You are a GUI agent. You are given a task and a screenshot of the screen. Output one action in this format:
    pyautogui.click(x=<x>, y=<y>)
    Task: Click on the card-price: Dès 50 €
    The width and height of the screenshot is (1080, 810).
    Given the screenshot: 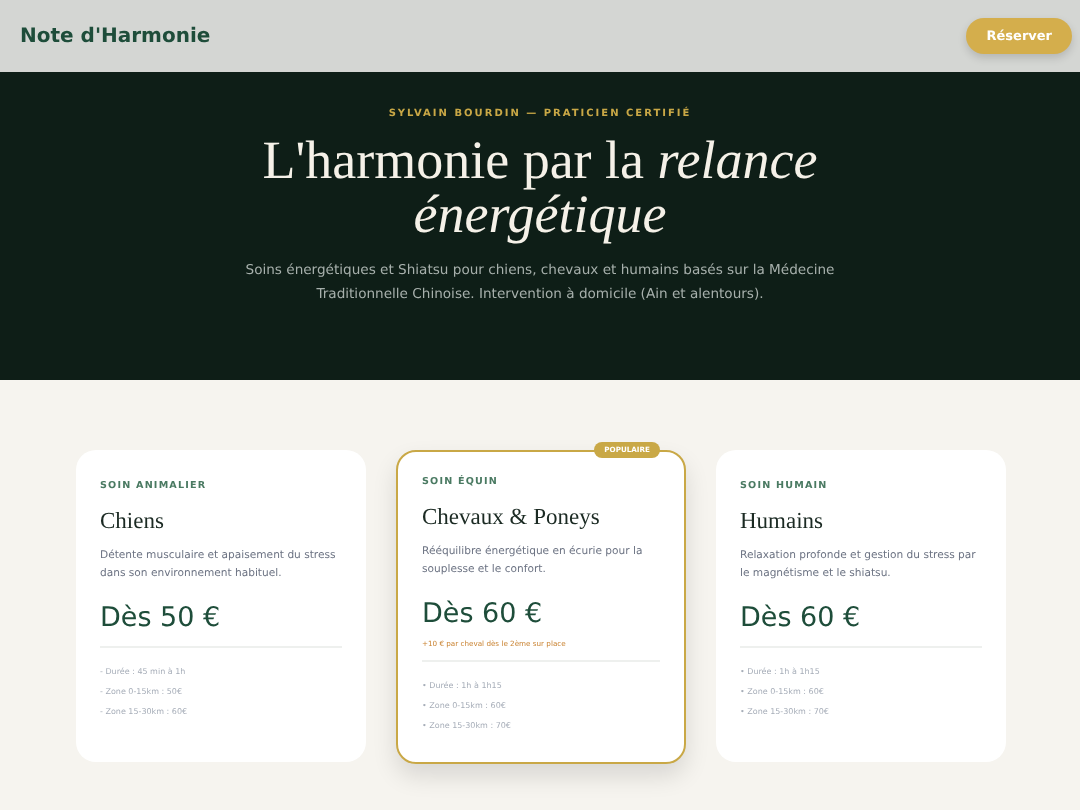 What is the action you would take?
    pyautogui.click(x=161, y=618)
    